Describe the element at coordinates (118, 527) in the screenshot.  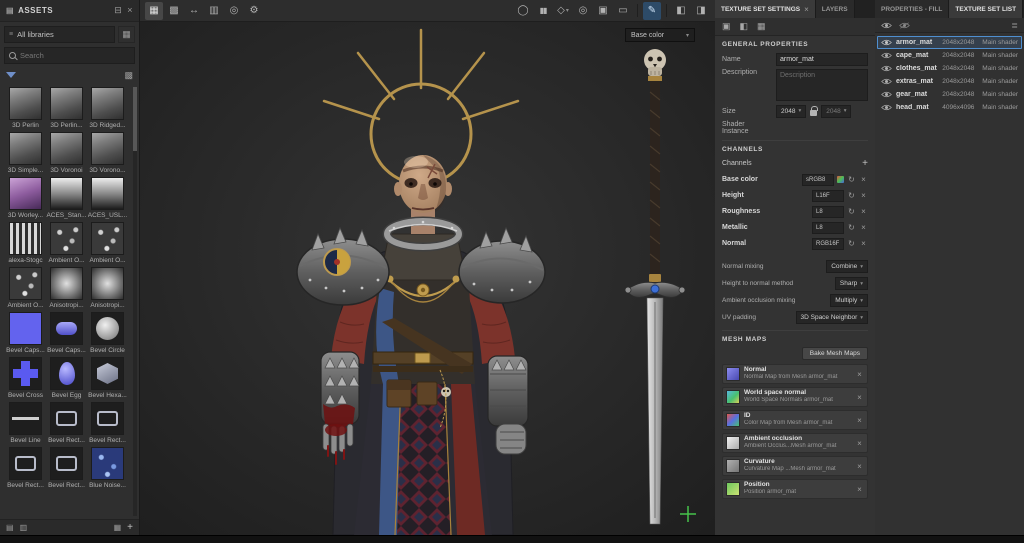
I see `shelf-grid-icon: ▦` at that location.